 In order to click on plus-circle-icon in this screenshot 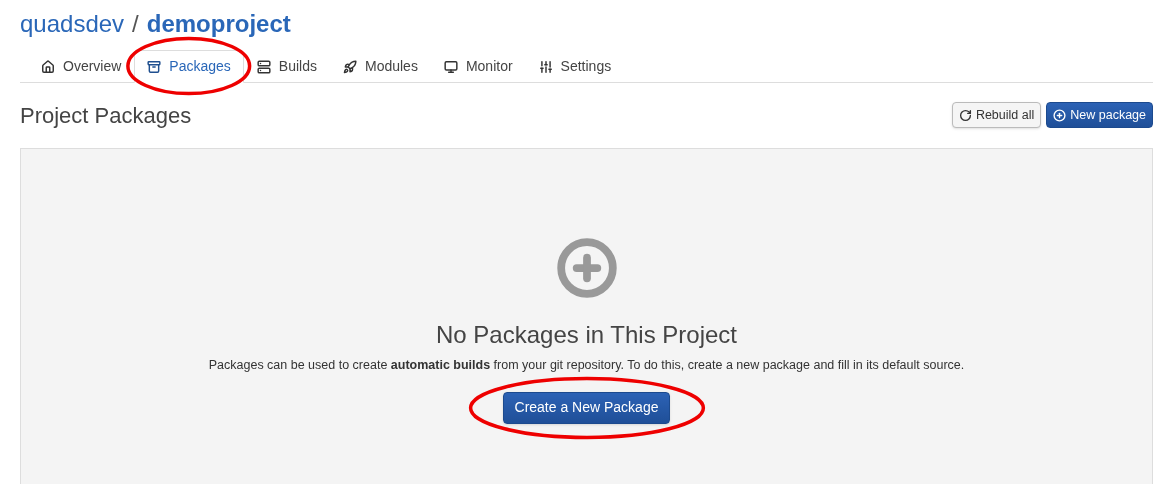, I will do `click(586, 268)`.